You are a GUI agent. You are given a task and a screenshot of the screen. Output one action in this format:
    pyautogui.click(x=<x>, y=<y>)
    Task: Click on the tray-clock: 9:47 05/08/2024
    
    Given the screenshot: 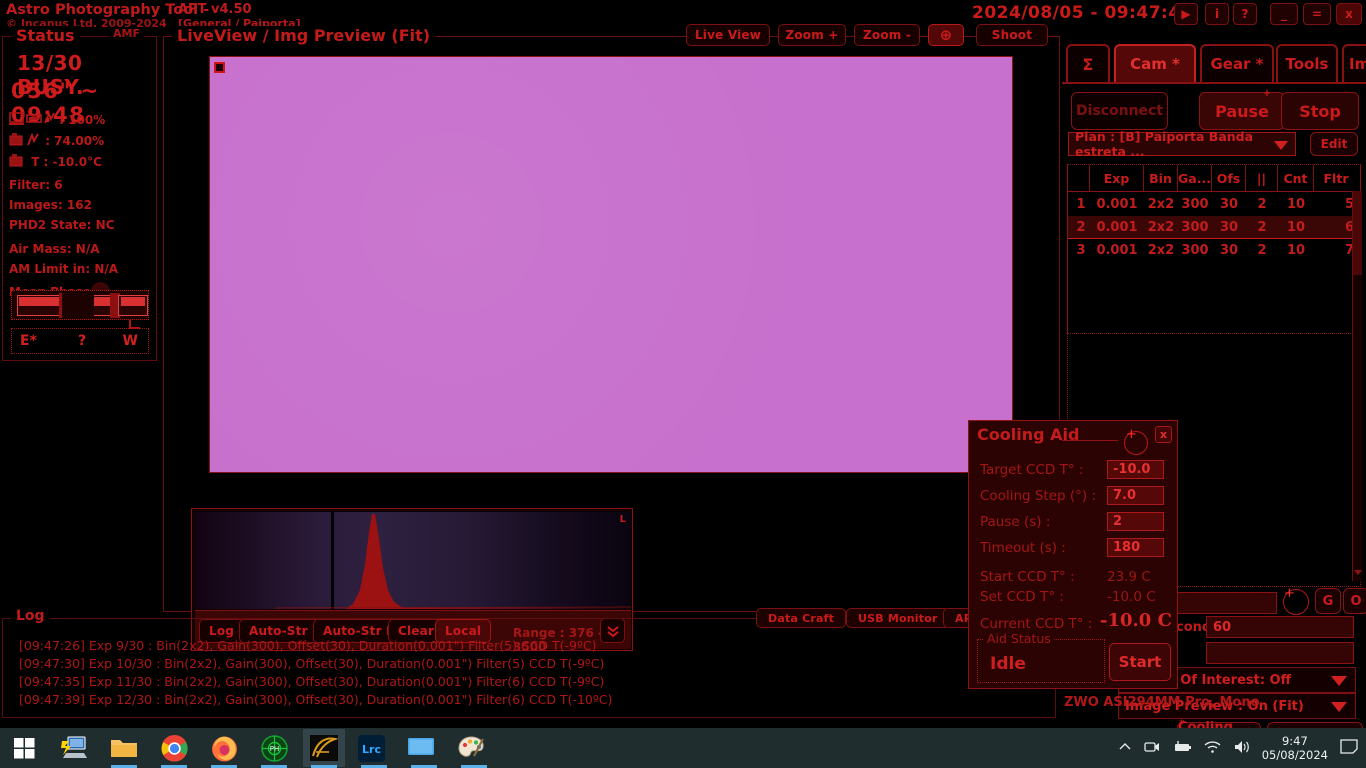 What is the action you would take?
    pyautogui.click(x=1295, y=748)
    